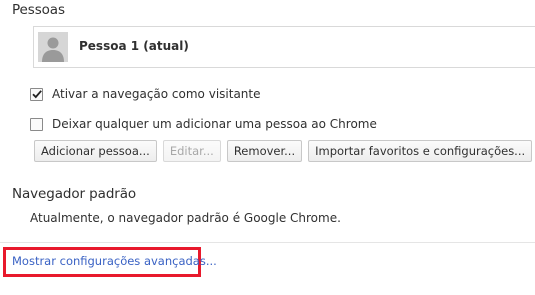 This screenshot has height=295, width=535. Describe the element at coordinates (36, 124) in the screenshot. I see `anyone-add-person-checkbox` at that location.